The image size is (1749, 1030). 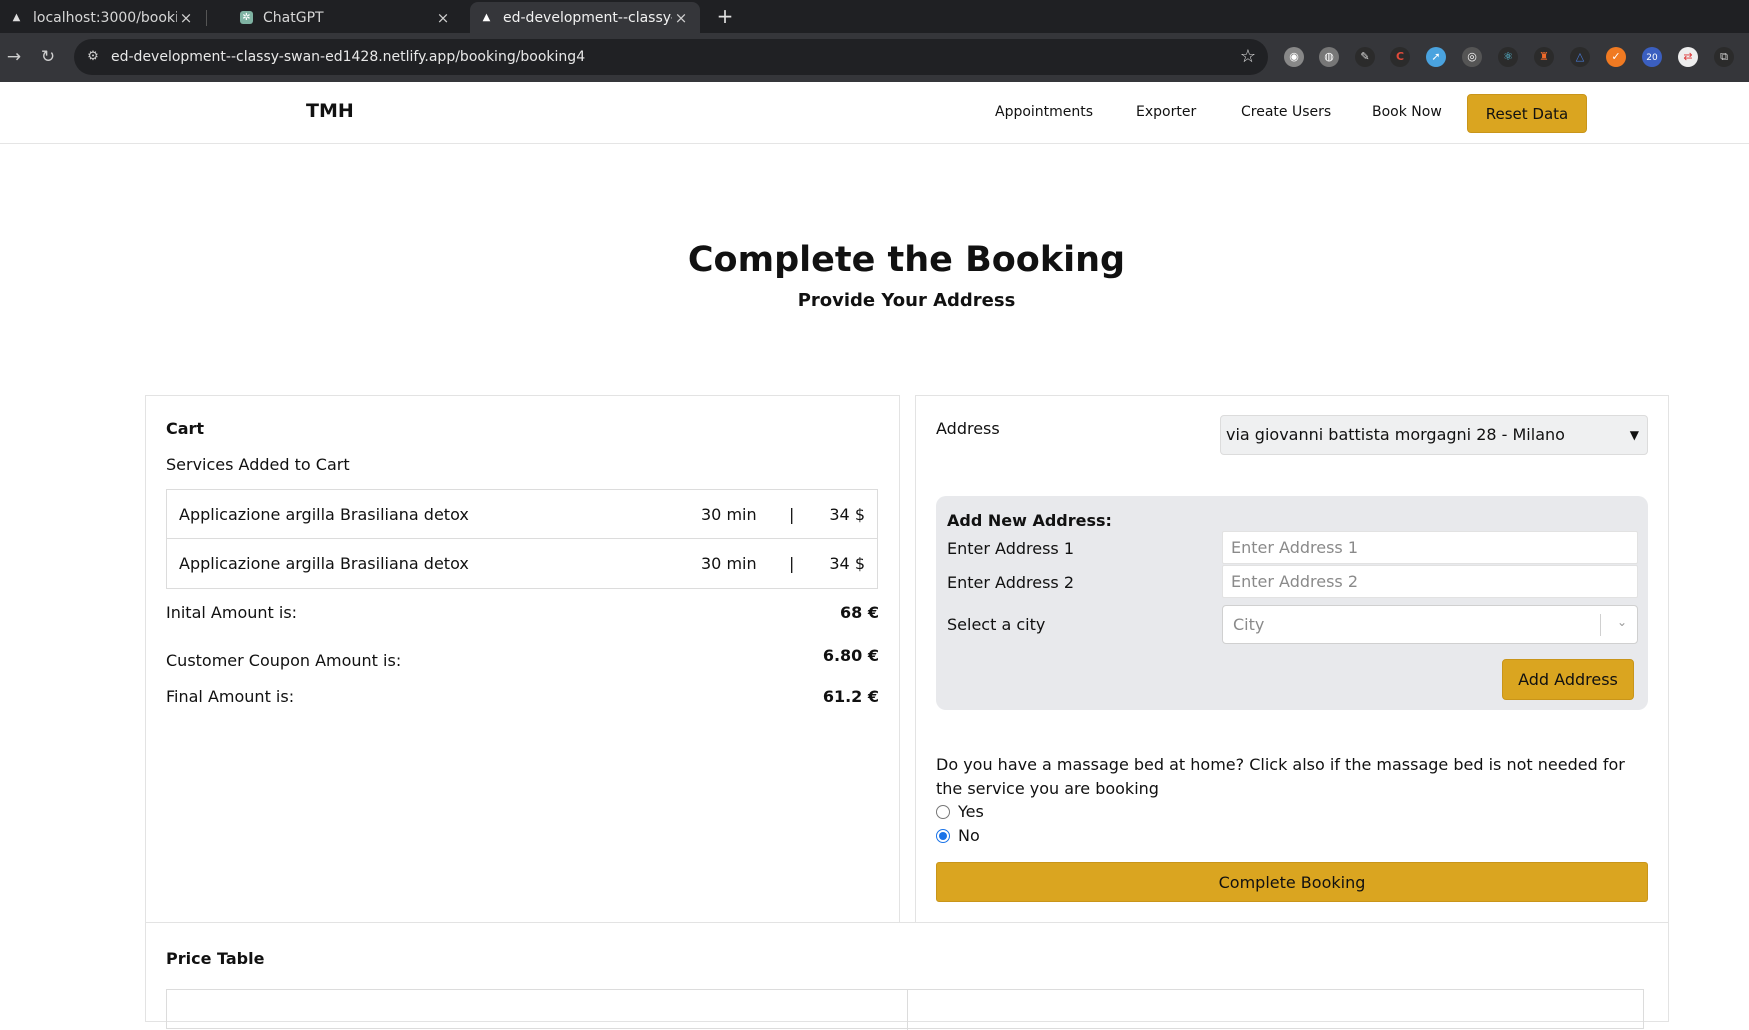 I want to click on table-divider, so click(x=907, y=1010).